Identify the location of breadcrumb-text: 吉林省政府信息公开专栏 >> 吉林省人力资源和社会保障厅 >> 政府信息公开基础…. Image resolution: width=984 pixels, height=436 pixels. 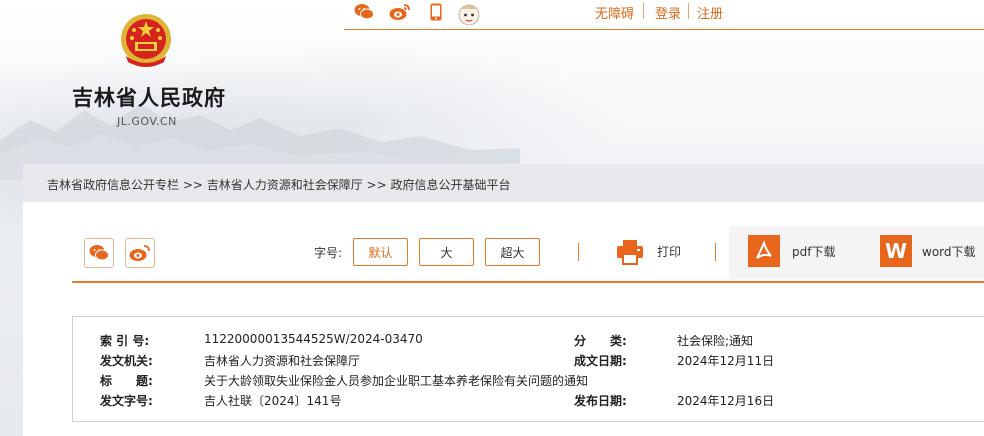
(278, 184).